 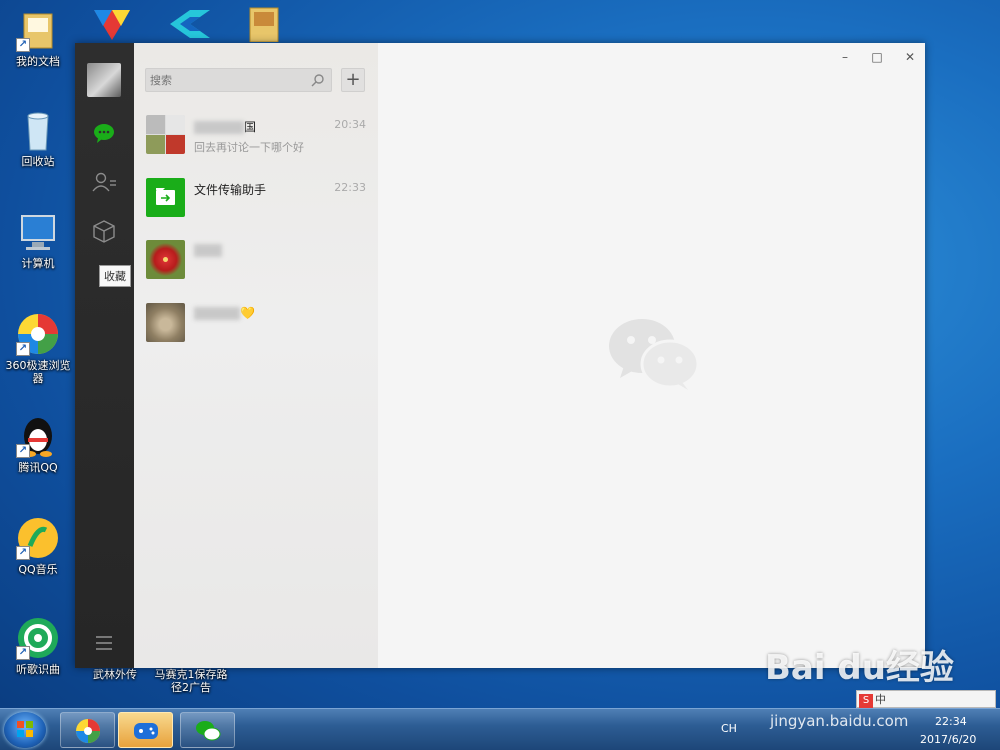 What do you see at coordinates (165, 259) in the screenshot?
I see `flower-avatar` at bounding box center [165, 259].